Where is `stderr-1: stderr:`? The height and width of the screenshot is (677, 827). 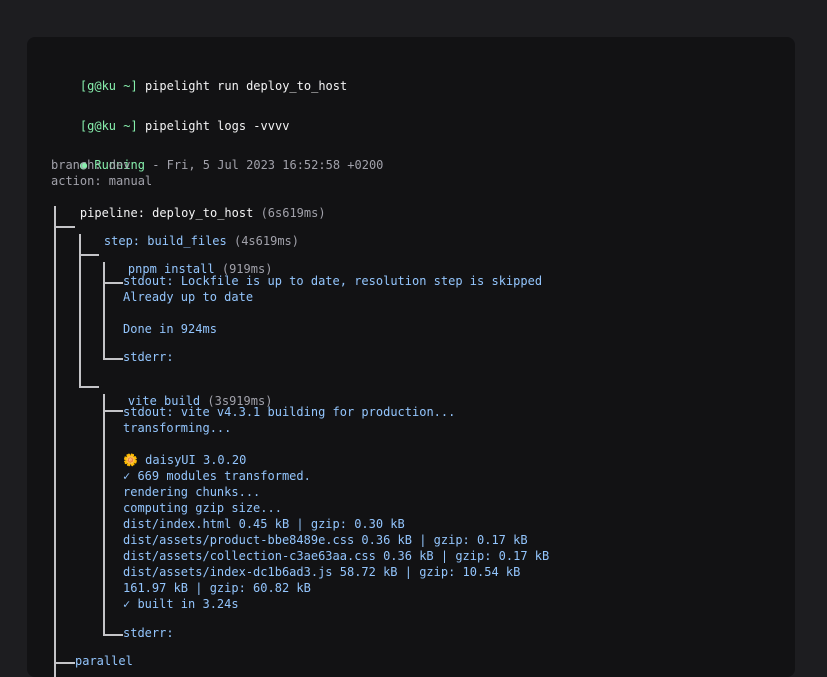
stderr-1: stderr: is located at coordinates (148, 357).